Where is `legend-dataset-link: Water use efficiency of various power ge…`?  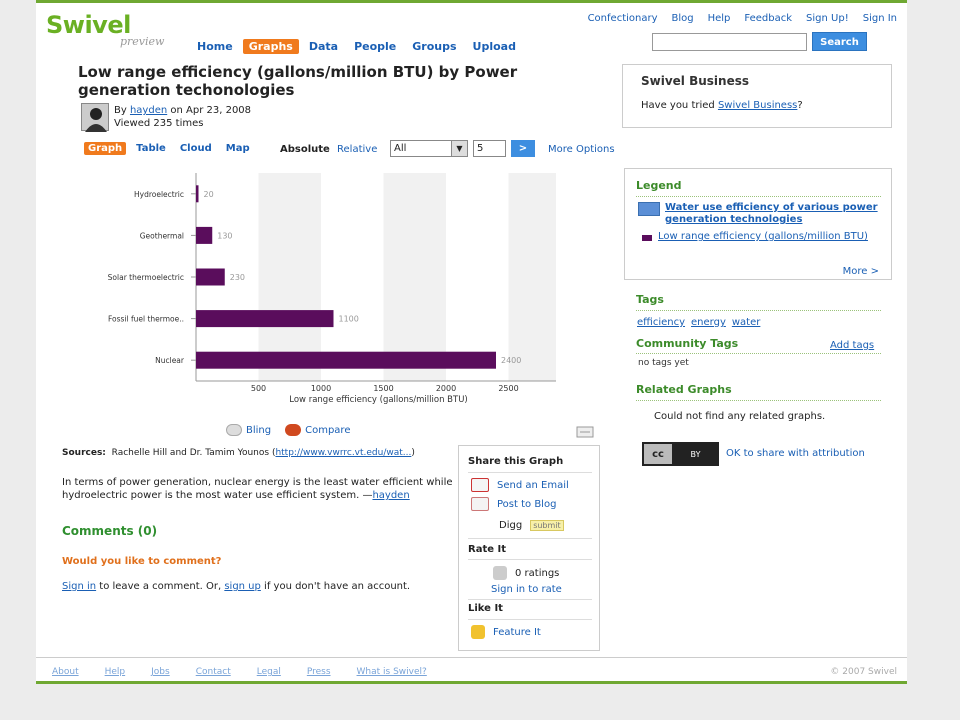 legend-dataset-link: Water use efficiency of various power ge… is located at coordinates (760, 214).